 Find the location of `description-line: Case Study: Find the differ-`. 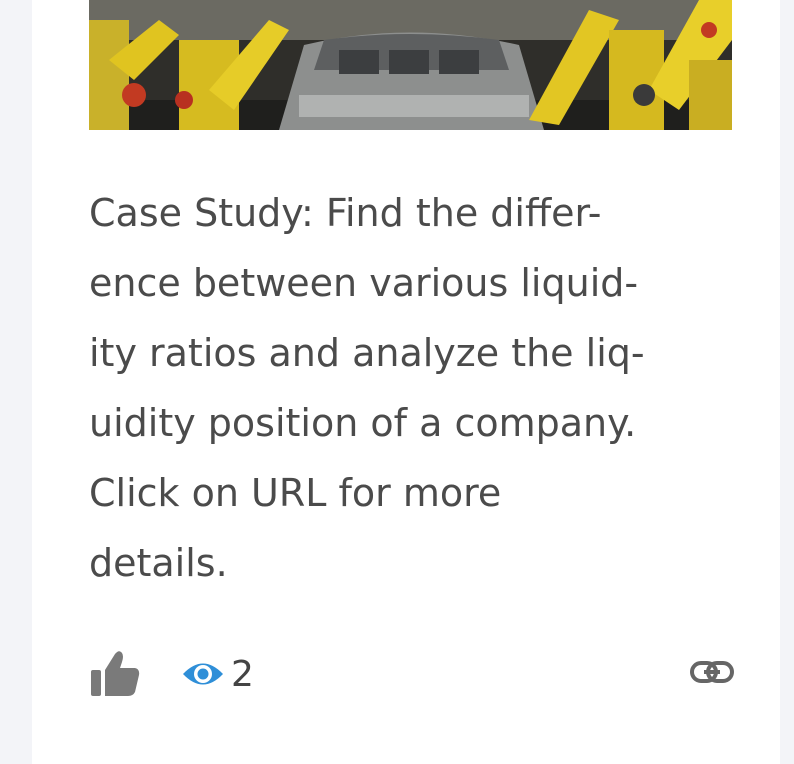

description-line: Case Study: Find the differ- is located at coordinates (345, 213).